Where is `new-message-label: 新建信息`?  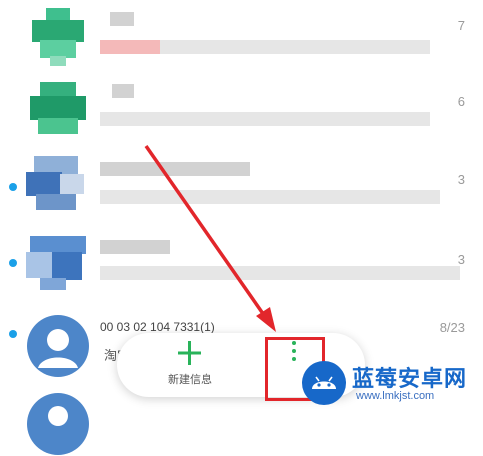 new-message-label: 新建信息 is located at coordinates (190, 380).